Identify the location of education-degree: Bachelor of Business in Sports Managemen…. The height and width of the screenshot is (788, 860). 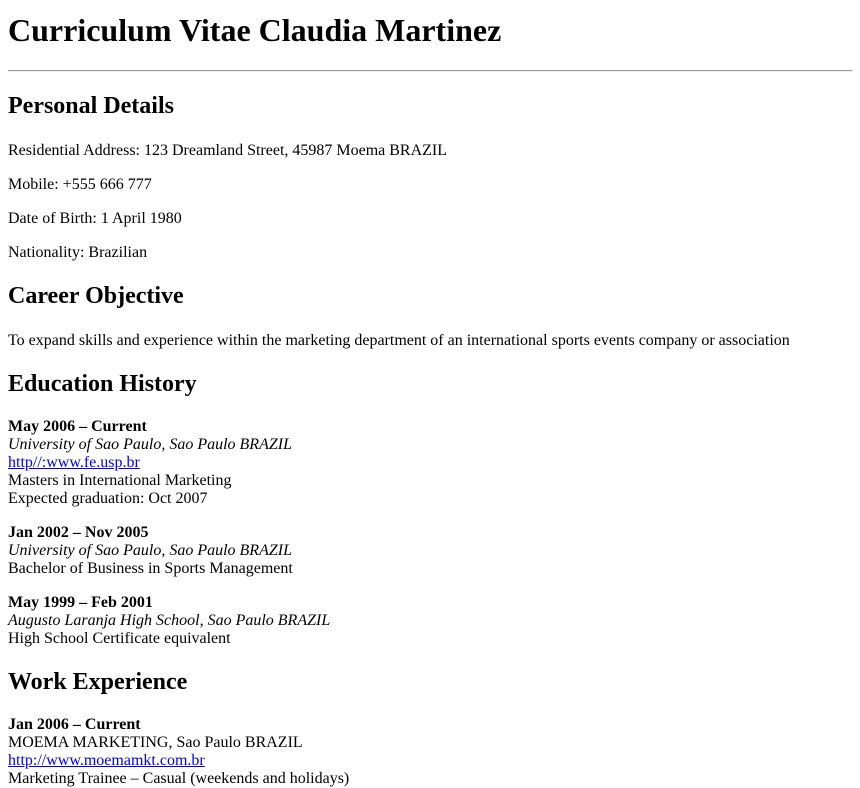
(150, 568).